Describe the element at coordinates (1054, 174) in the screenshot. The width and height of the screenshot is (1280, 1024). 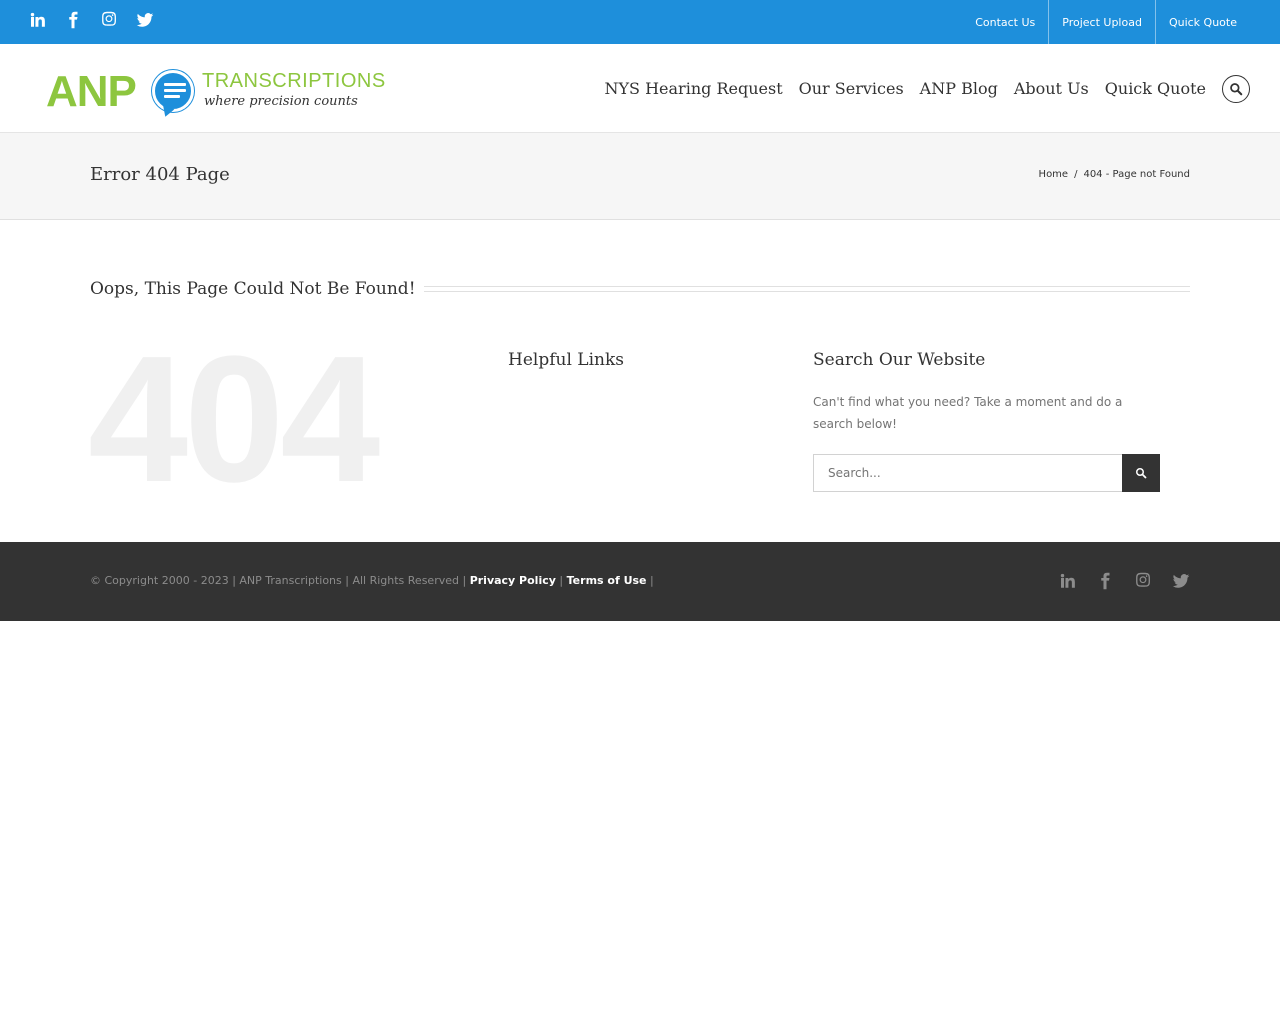
I see `breadcrumb-home: Home` at that location.